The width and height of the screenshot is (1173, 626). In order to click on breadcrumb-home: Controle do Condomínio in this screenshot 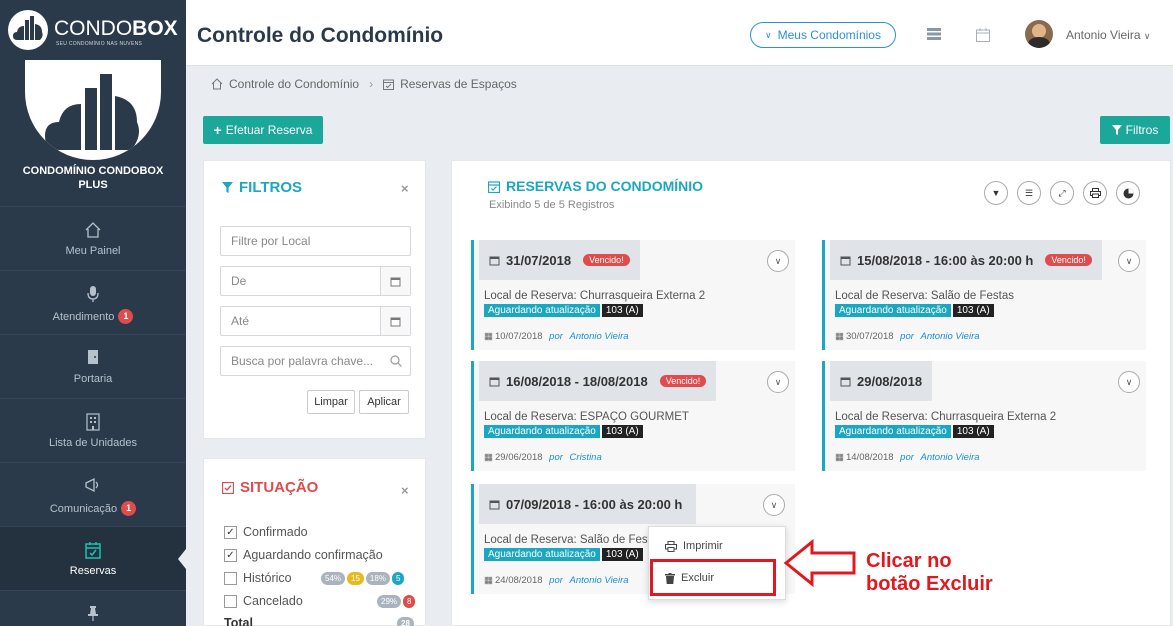, I will do `click(294, 84)`.